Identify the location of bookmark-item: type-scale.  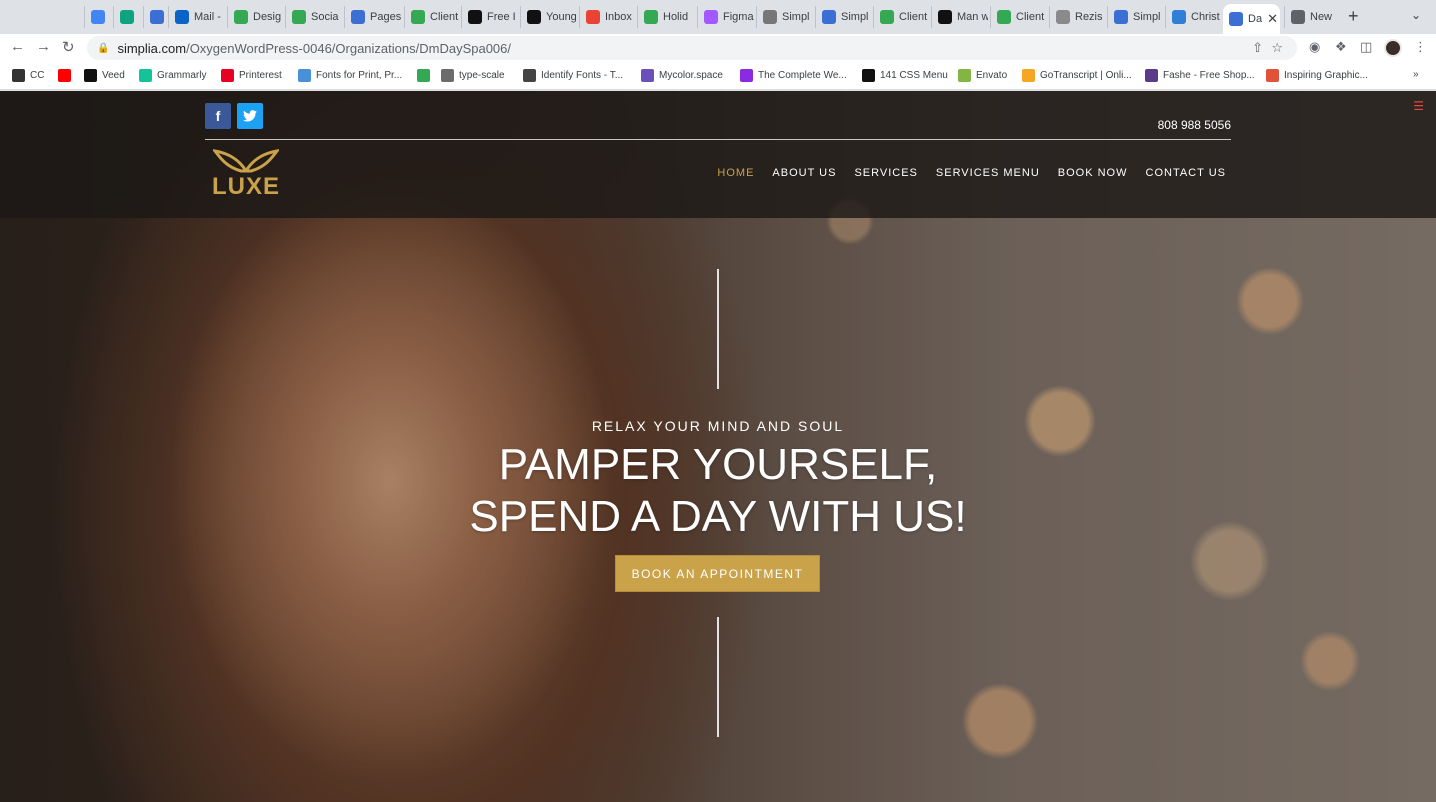
(473, 75).